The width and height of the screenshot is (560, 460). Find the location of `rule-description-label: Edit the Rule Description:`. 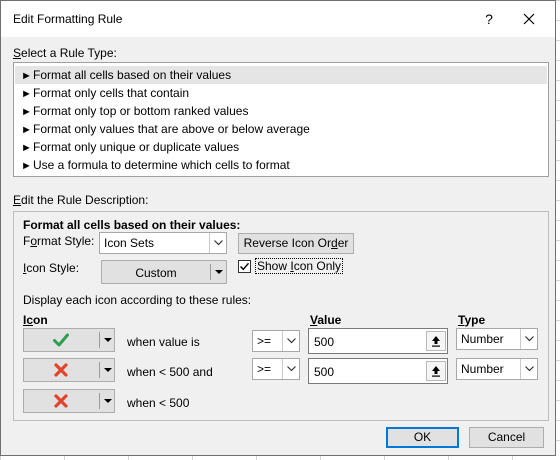

rule-description-label: Edit the Rule Description: is located at coordinates (81, 200).